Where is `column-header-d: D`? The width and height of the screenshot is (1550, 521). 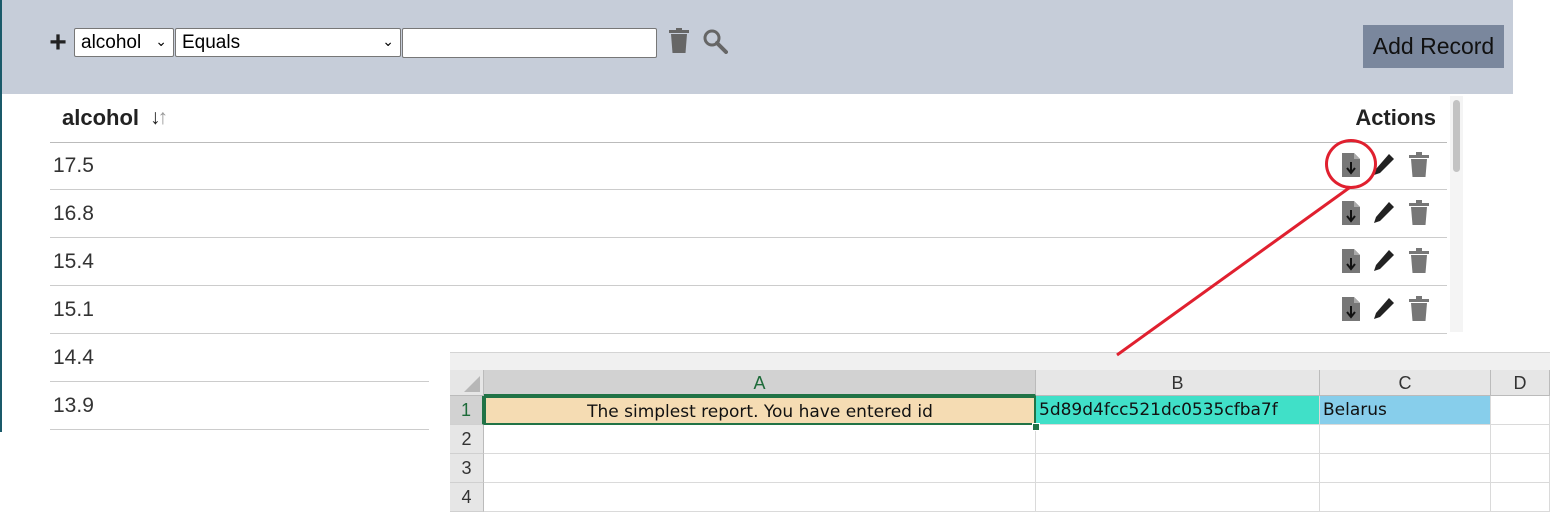
column-header-d: D is located at coordinates (1520, 383).